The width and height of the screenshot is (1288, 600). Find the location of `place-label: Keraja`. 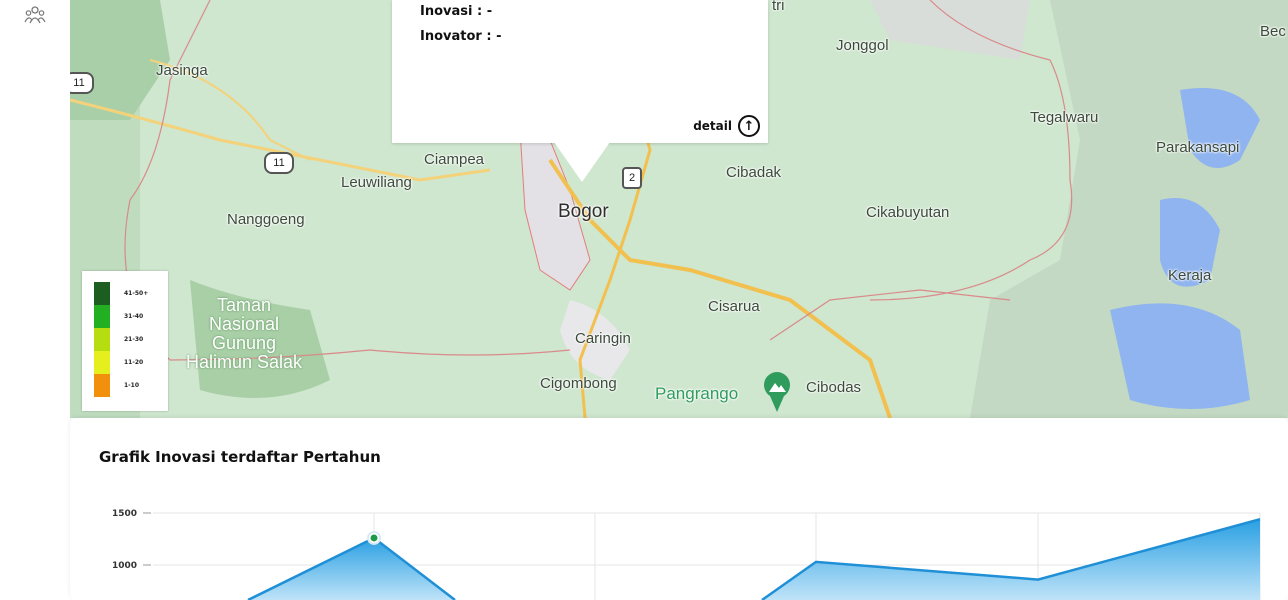

place-label: Keraja is located at coordinates (1190, 275).